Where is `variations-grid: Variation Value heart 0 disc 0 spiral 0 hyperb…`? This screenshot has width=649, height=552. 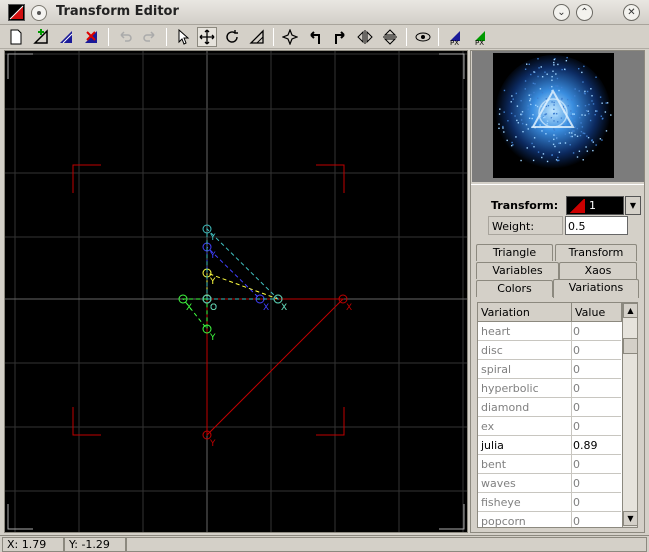
variations-grid: Variation Value heart 0 disc 0 spiral 0 hyperb… is located at coordinates (557, 415).